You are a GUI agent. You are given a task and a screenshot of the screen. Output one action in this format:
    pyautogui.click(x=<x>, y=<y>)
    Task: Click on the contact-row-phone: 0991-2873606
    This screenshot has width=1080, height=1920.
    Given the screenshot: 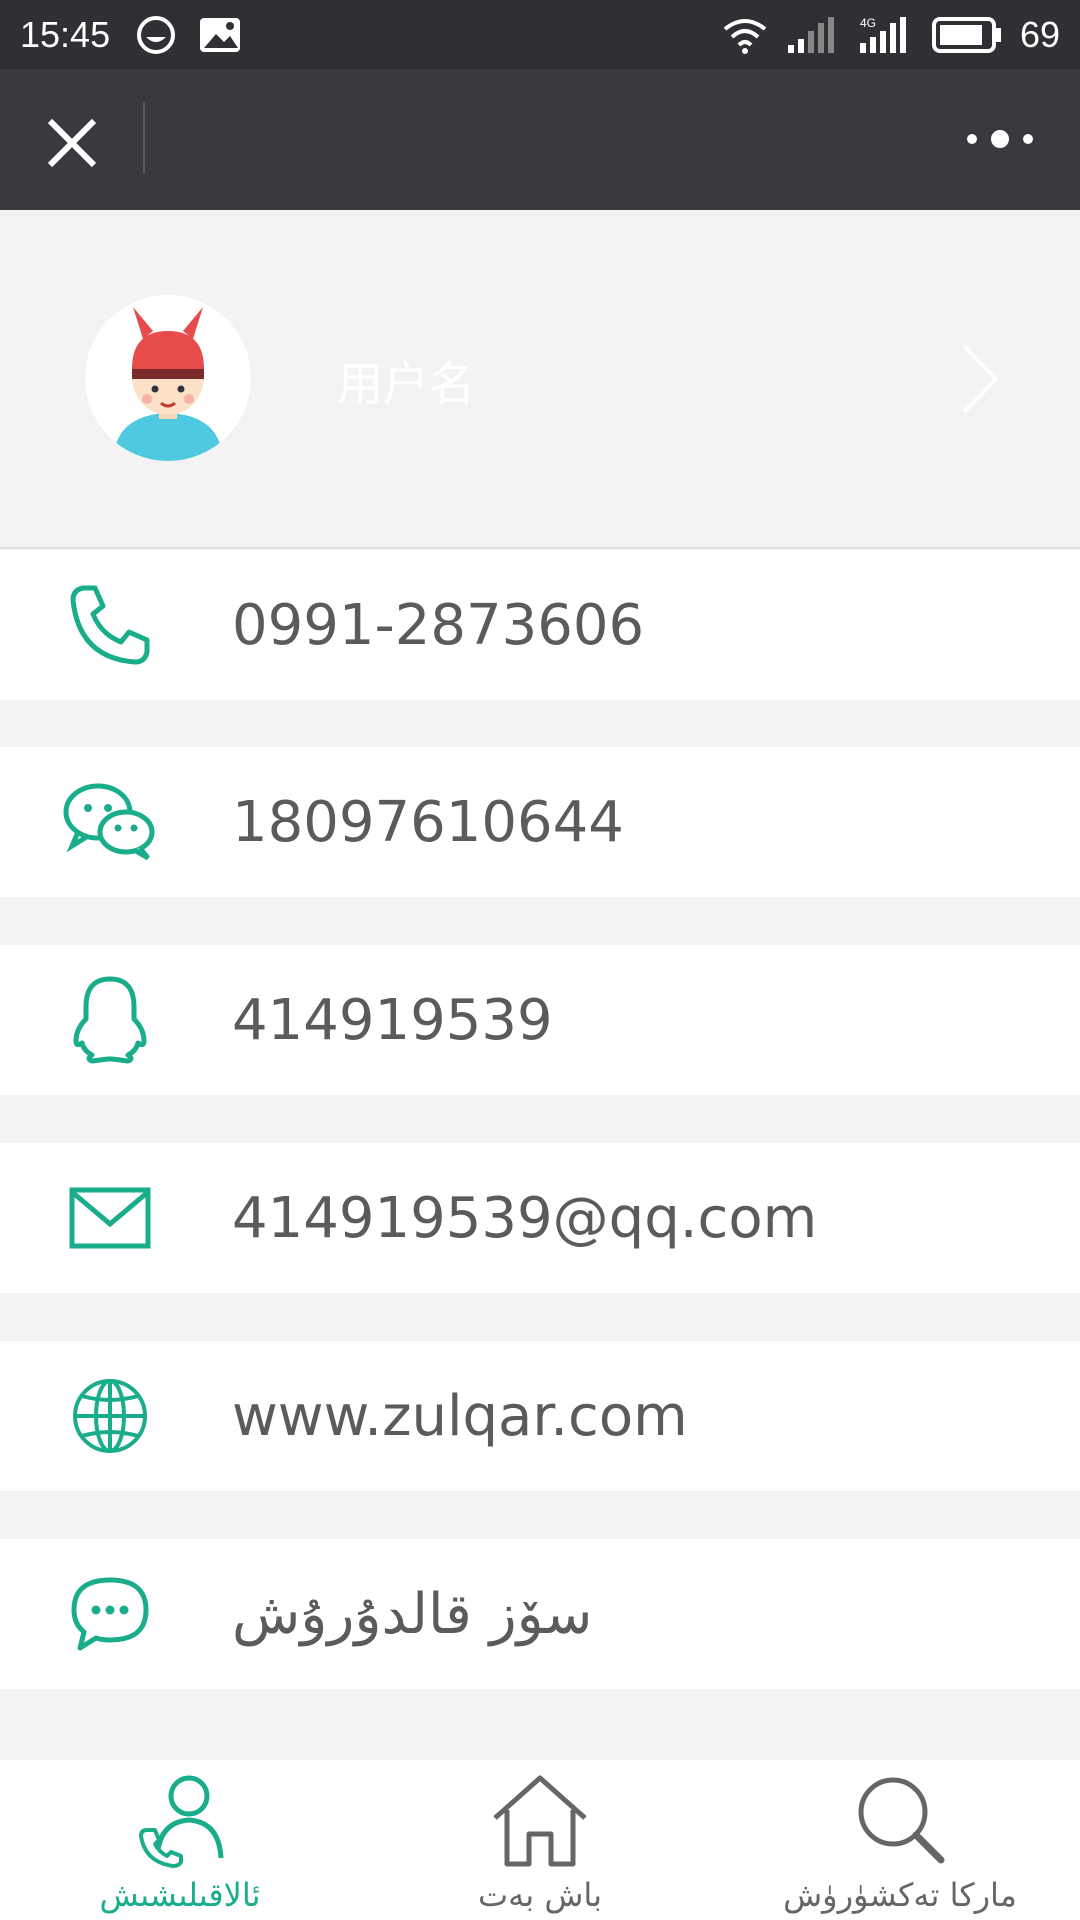 What is the action you would take?
    pyautogui.click(x=540, y=625)
    